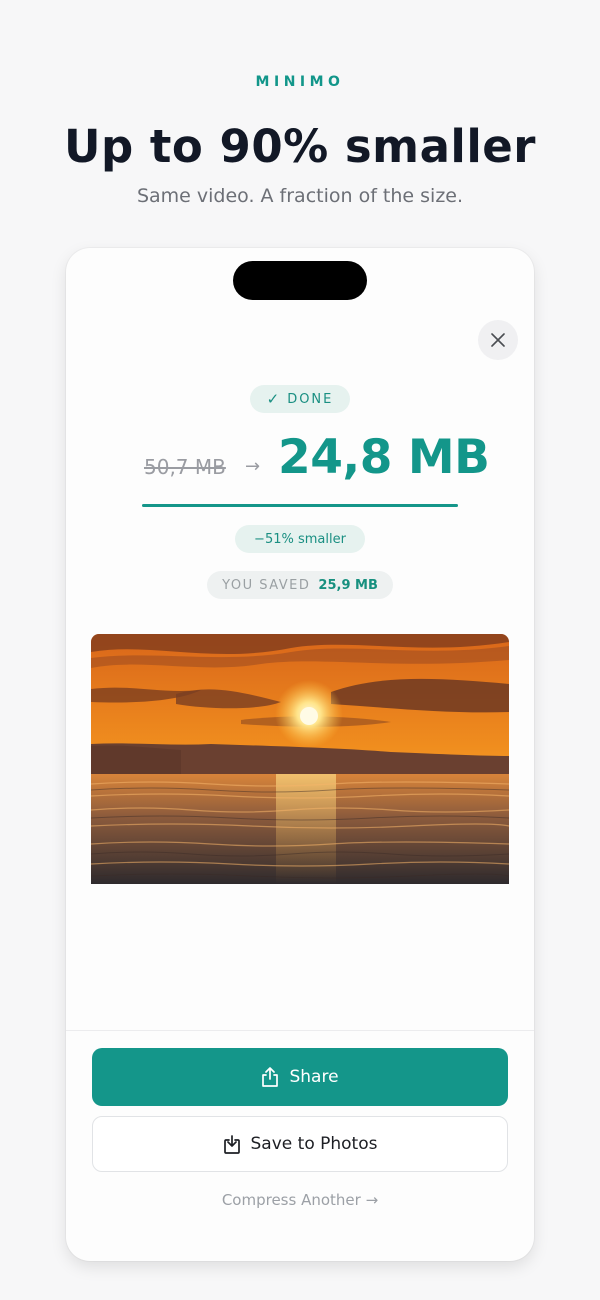 The width and height of the screenshot is (600, 1300). I want to click on sunset-image, so click(300, 759).